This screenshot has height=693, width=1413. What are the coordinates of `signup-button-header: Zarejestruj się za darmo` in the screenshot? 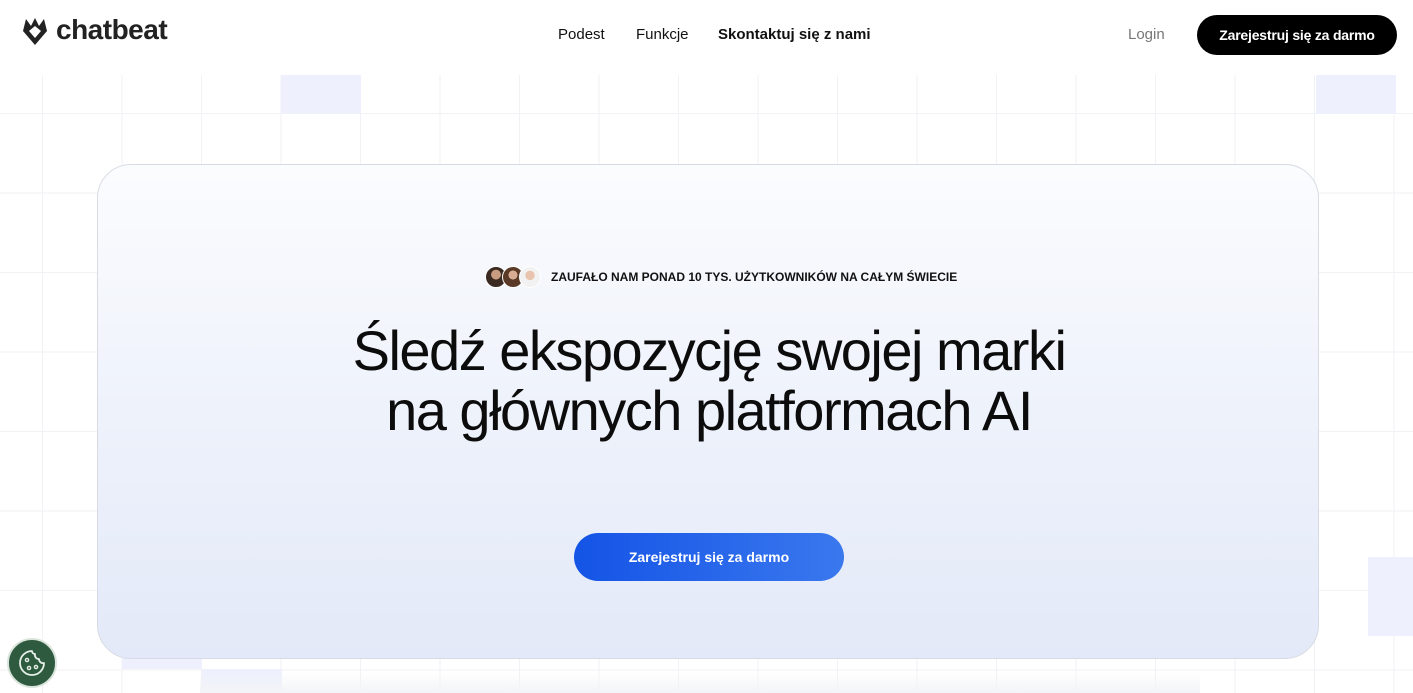 It's located at (1297, 35).